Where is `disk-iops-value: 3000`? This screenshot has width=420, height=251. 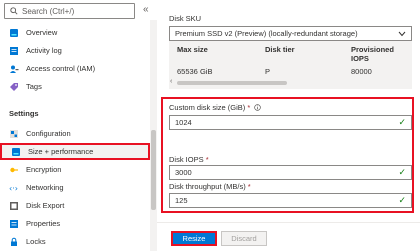 disk-iops-value: 3000 is located at coordinates (183, 172).